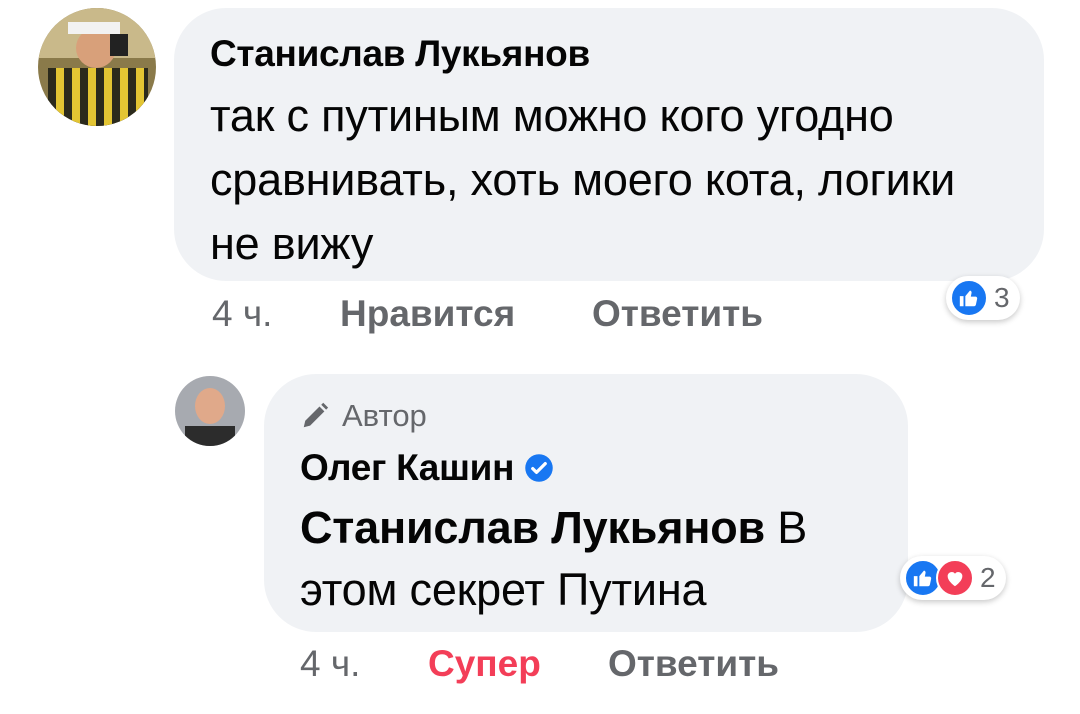 This screenshot has height=714, width=1080. I want to click on reaction-count: 3, so click(1002, 297).